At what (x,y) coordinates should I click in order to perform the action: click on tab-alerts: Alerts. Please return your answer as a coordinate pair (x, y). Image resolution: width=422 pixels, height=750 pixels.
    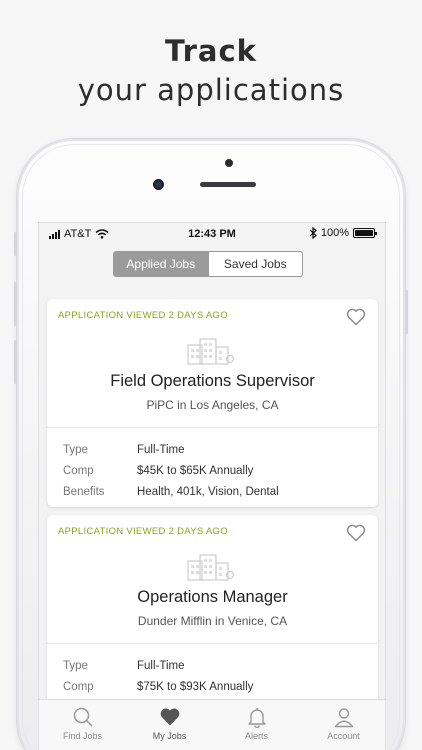
    Looking at the image, I should click on (256, 725).